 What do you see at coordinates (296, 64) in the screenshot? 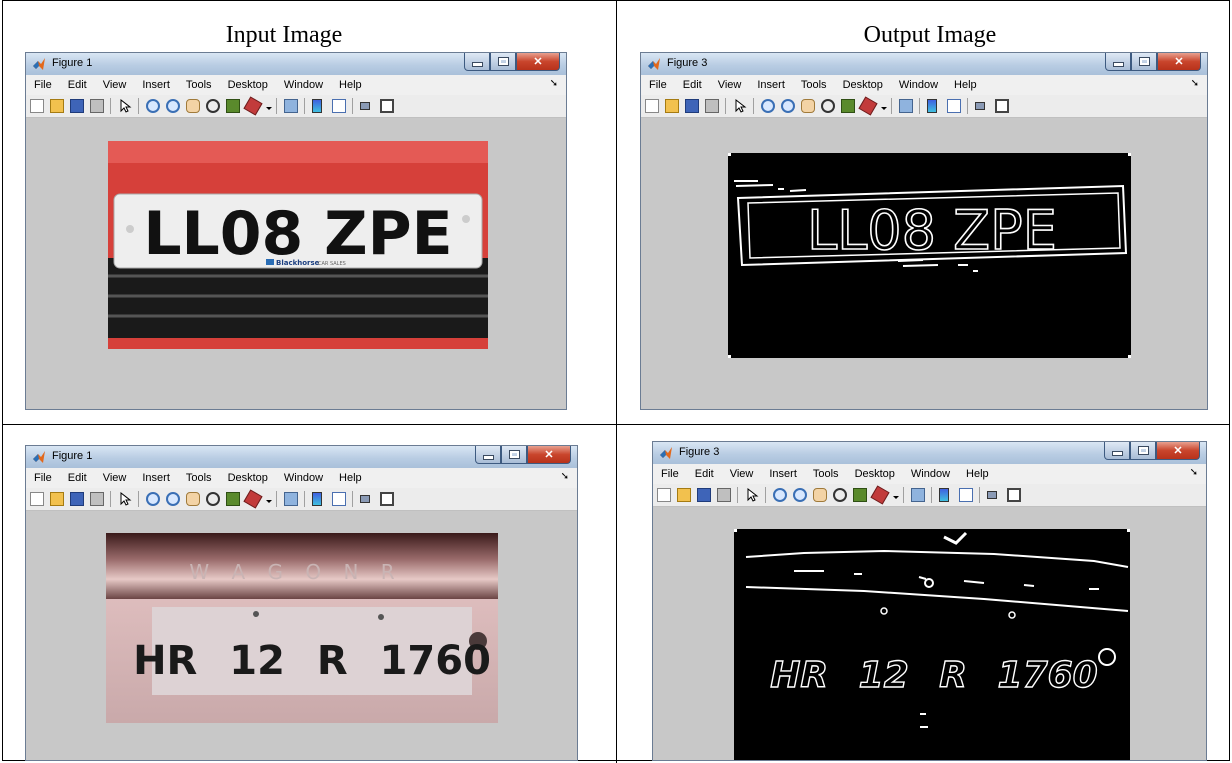
I see `window-titlebar: Figure 1 ✕` at bounding box center [296, 64].